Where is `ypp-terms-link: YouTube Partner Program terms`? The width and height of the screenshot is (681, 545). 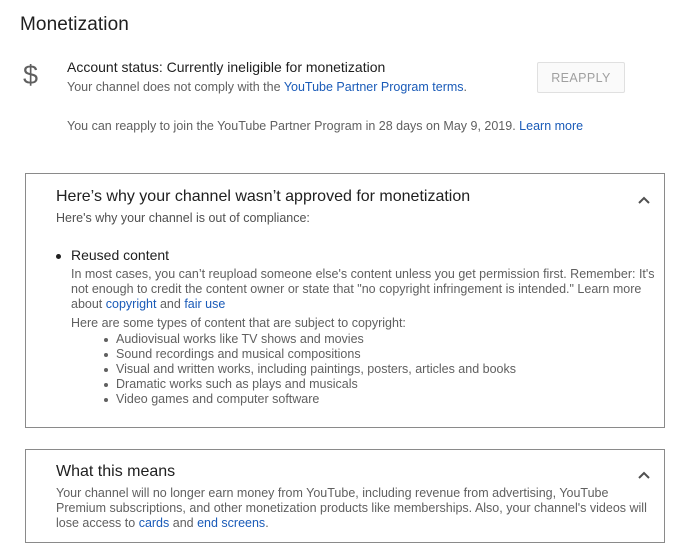 ypp-terms-link: YouTube Partner Program terms is located at coordinates (374, 87).